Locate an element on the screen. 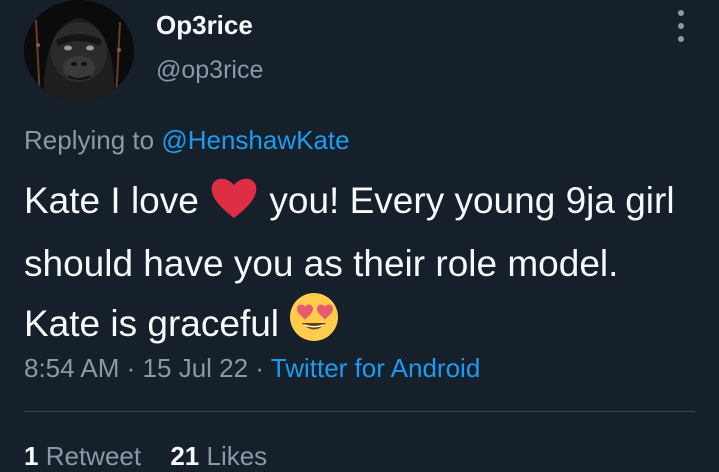  mention-link: @HenshawKate is located at coordinates (255, 140).